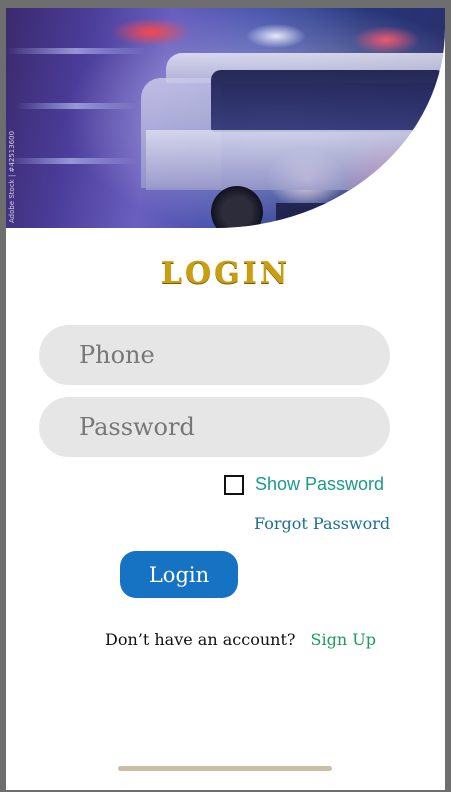 The image size is (451, 792). I want to click on ambulance-windshield, so click(326, 101).